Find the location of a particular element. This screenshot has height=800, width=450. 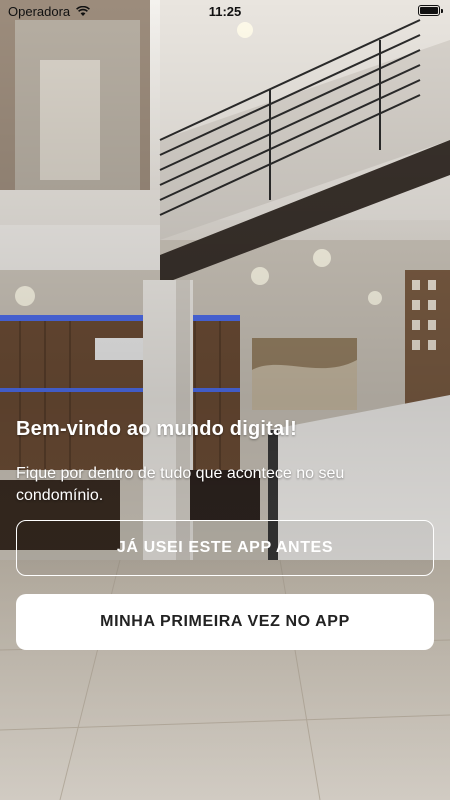

welcome-title: Bem-vindo ao mundo digital! is located at coordinates (156, 429).